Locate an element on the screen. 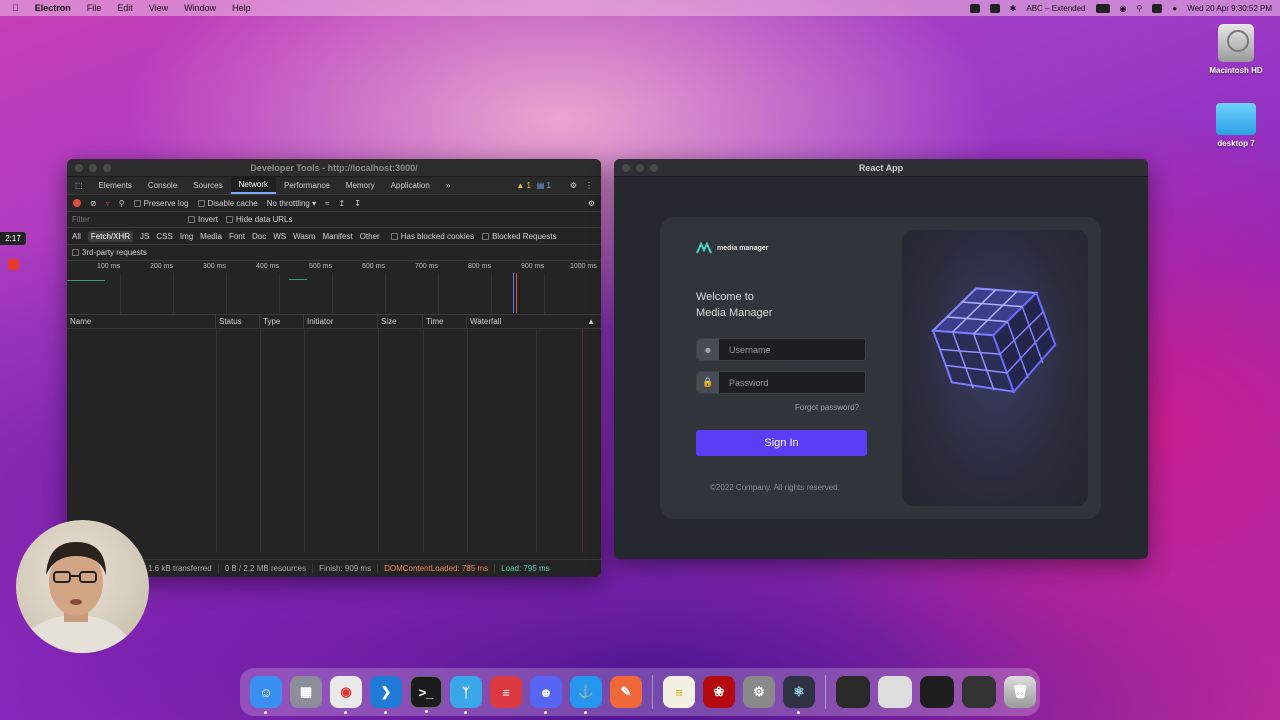 The image size is (1280, 720). filter-icon: ▿ is located at coordinates (108, 203).